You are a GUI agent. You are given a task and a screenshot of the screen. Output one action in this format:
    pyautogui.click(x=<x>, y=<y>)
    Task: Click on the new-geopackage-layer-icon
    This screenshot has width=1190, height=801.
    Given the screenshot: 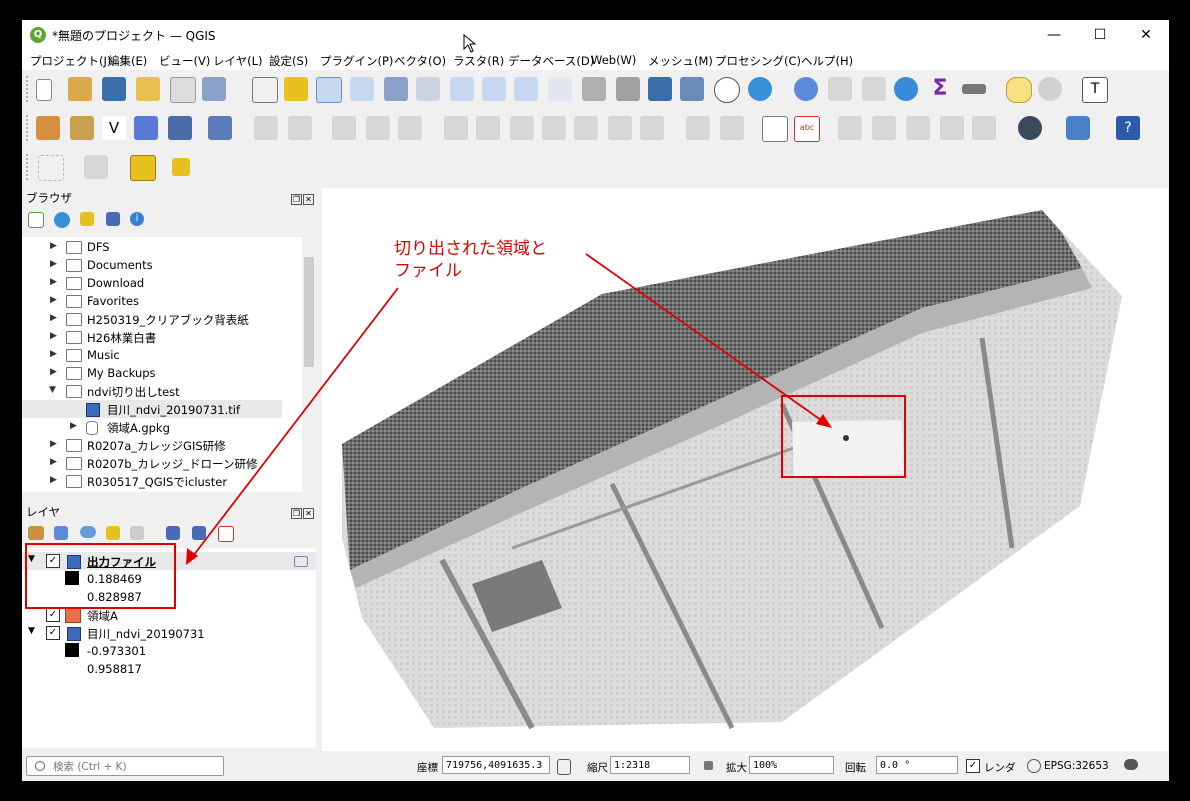 What is the action you would take?
    pyautogui.click(x=82, y=128)
    